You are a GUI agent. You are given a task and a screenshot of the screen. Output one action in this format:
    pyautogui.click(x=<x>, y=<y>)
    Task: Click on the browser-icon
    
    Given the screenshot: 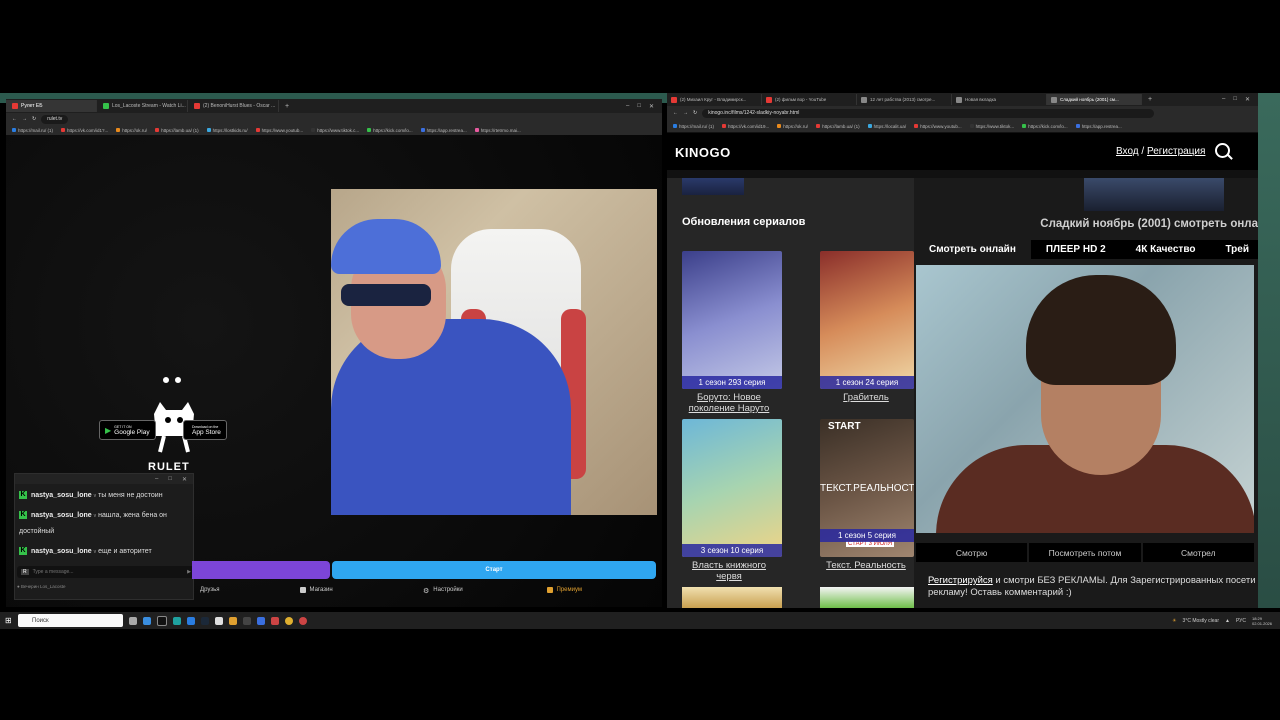 What is the action you would take?
    pyautogui.click(x=219, y=620)
    